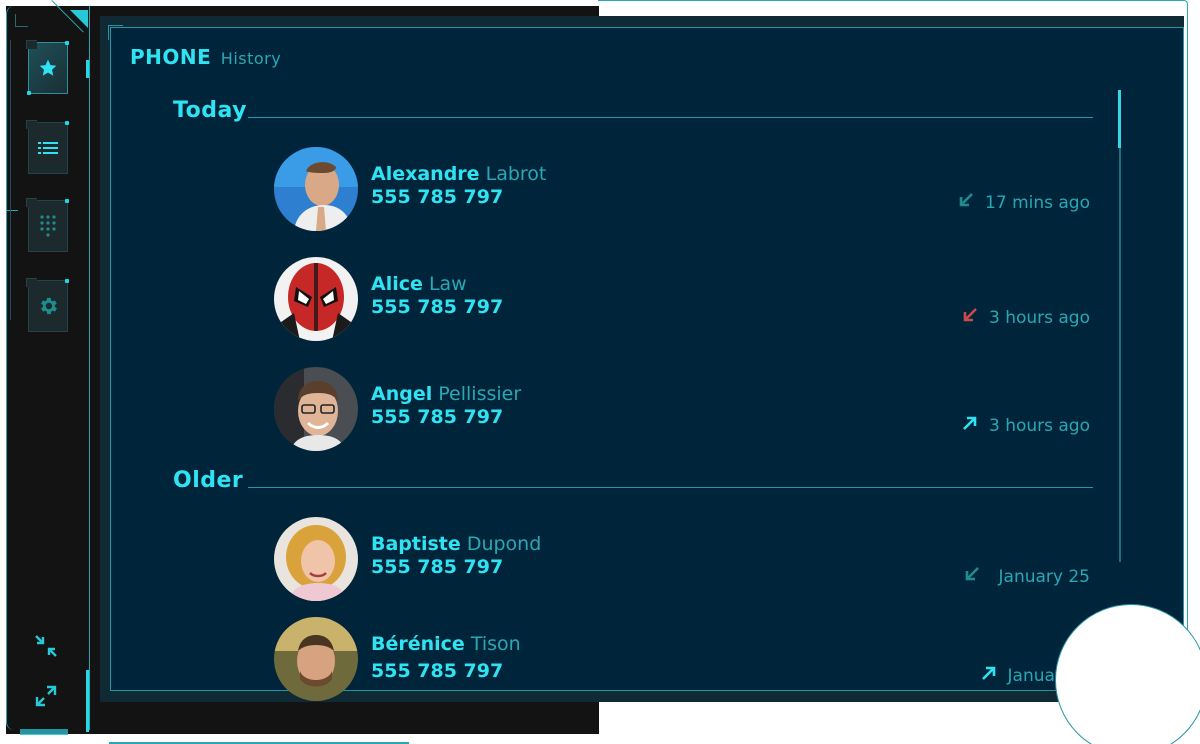  Describe the element at coordinates (684, 412) in the screenshot. I see `call-entry: Angel Pellissier 555 785 797 3 hours ago` at that location.